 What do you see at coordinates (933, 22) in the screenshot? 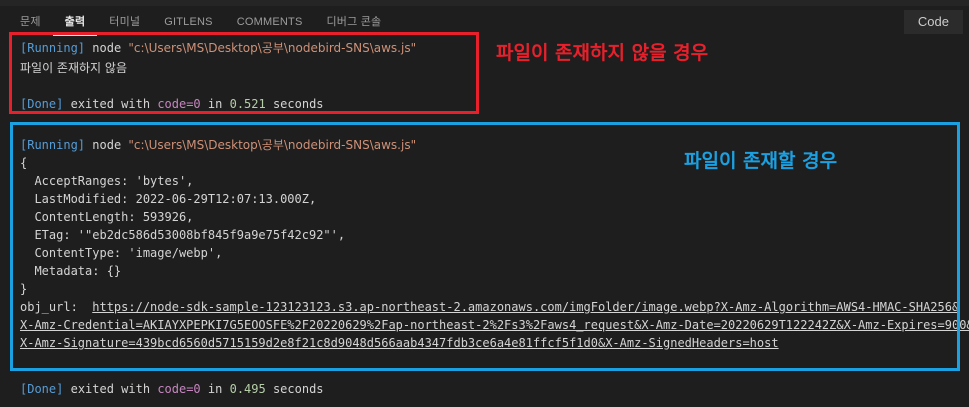
I see `output-channel-select: Code` at bounding box center [933, 22].